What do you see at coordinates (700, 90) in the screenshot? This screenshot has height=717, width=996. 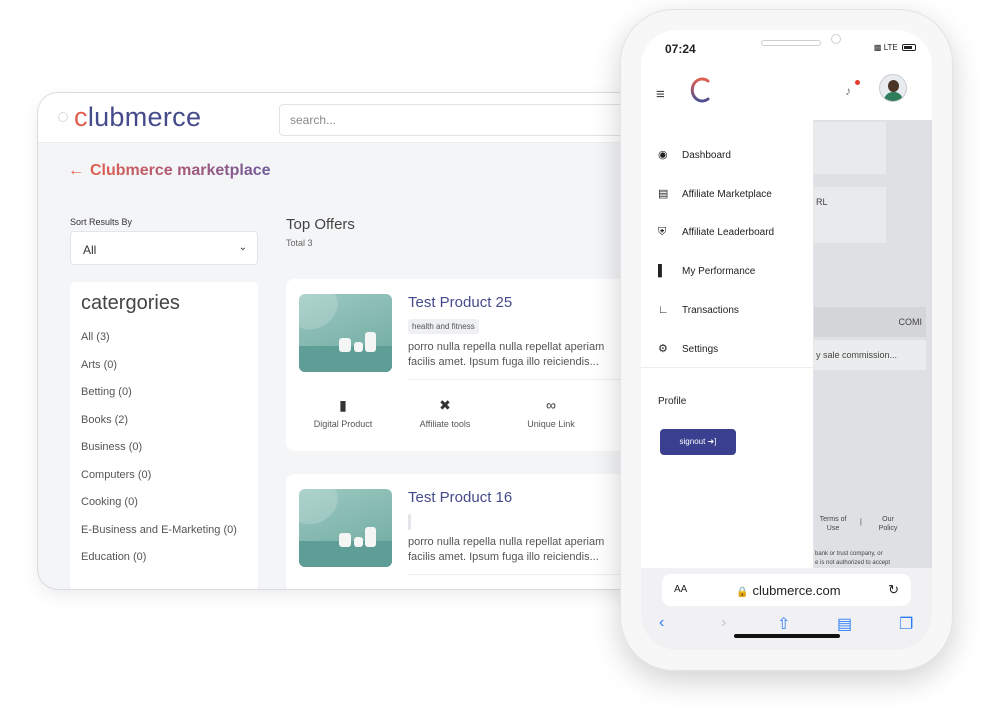 I see `clubmerce-c-logo` at bounding box center [700, 90].